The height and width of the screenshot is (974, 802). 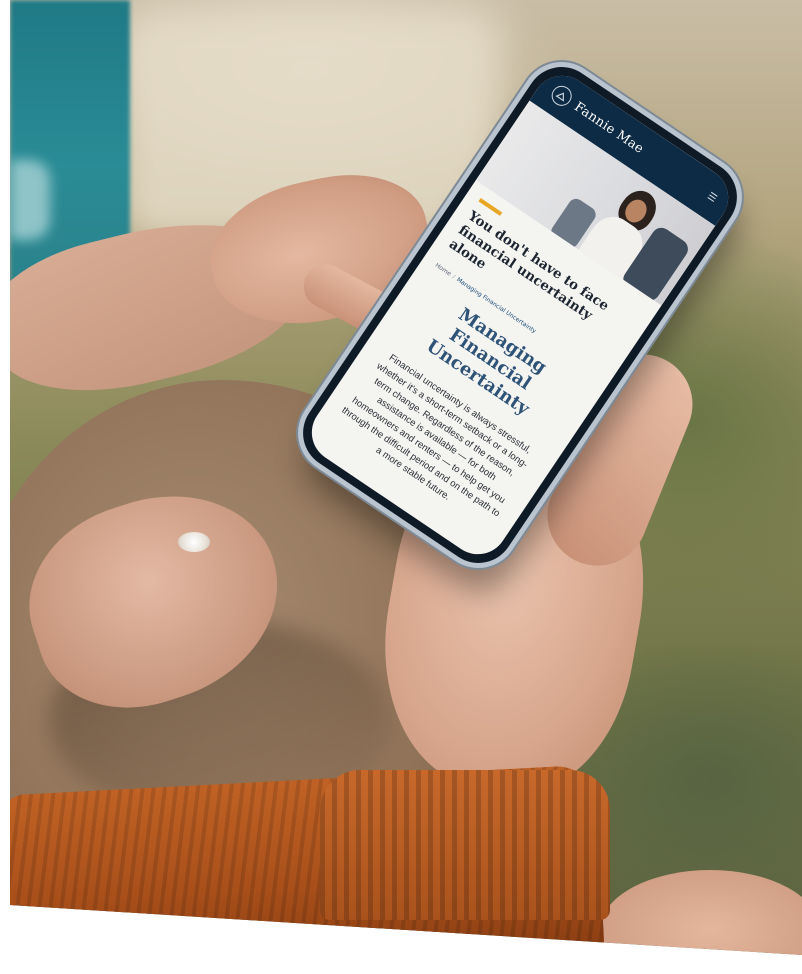 I want to click on fannie-mae-logo-icon, so click(x=561, y=95).